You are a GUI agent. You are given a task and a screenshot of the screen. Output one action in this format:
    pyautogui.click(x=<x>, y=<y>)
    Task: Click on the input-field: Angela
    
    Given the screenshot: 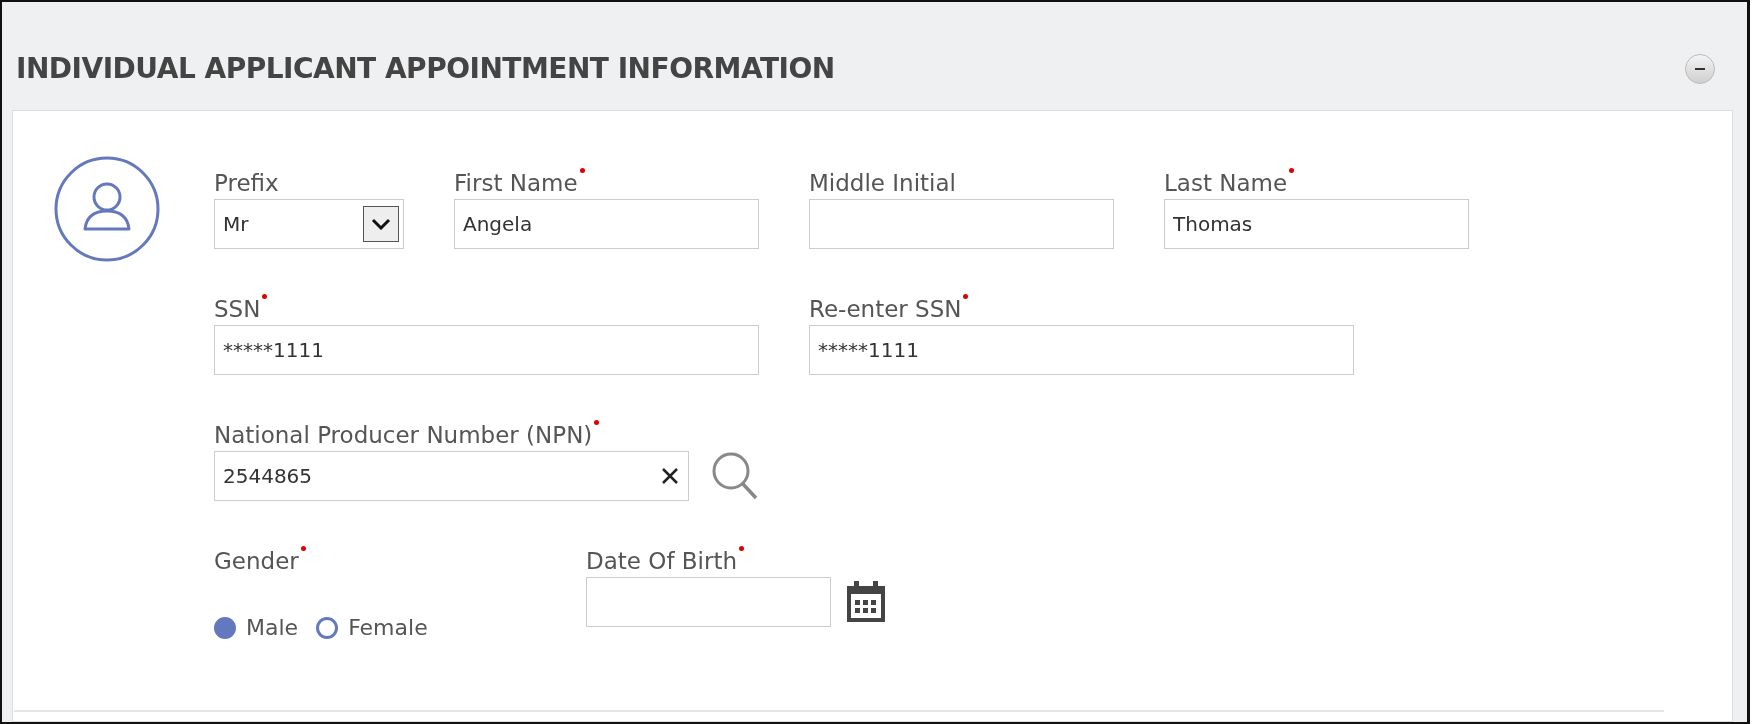 What is the action you would take?
    pyautogui.click(x=606, y=224)
    